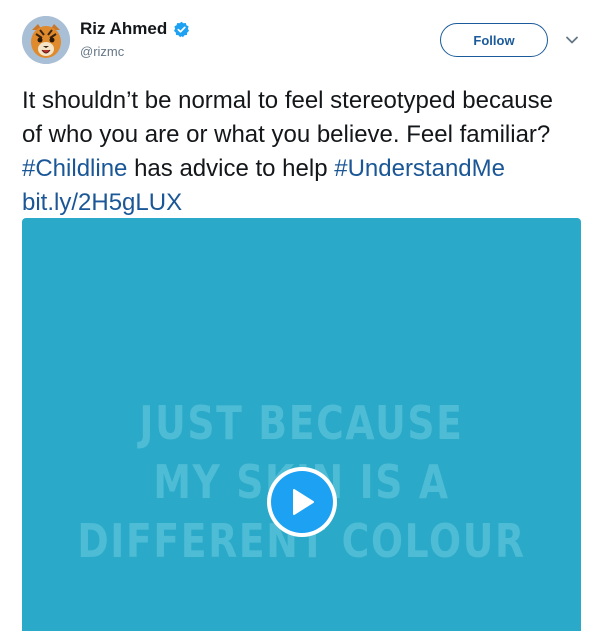 The height and width of the screenshot is (631, 590). I want to click on hashtag-understandme: #UnderstandMe, so click(419, 168).